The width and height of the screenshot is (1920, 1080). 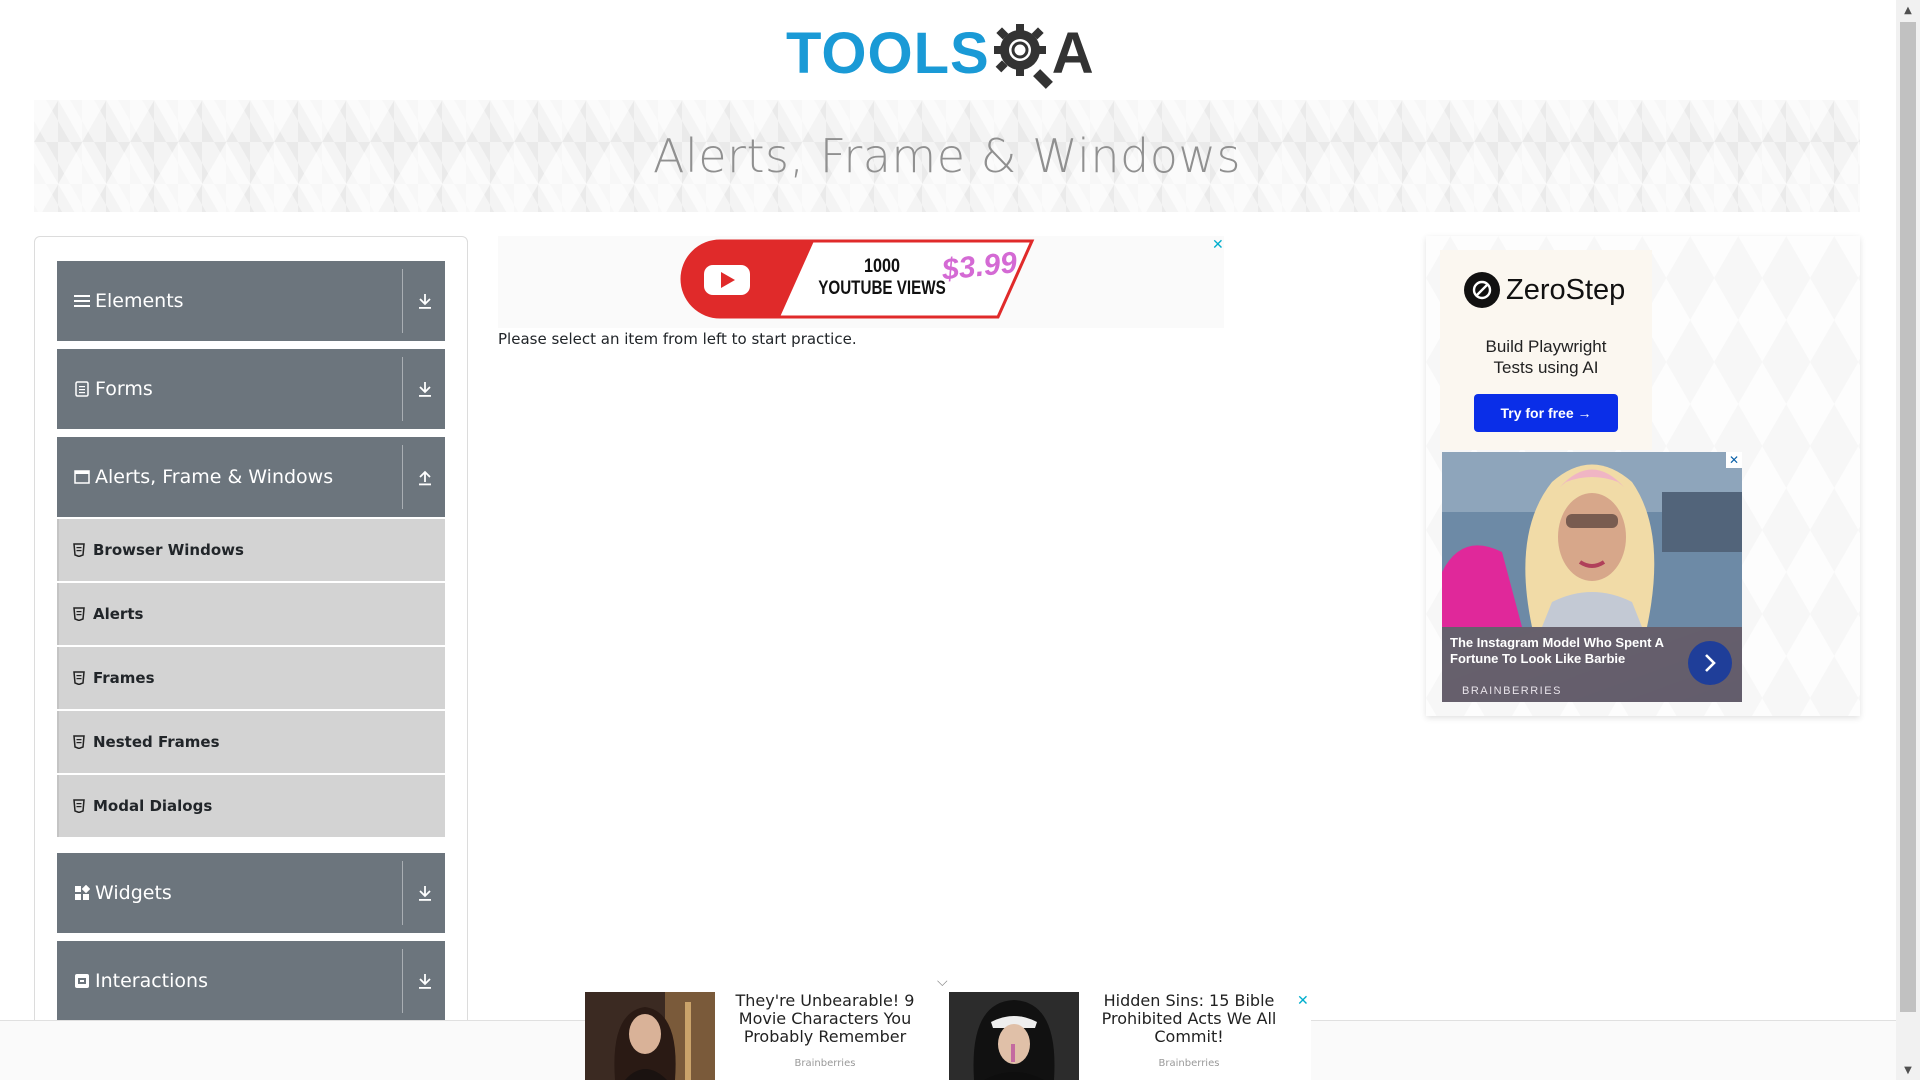 What do you see at coordinates (1218, 245) in the screenshot?
I see `ad-close-icon: ✕` at bounding box center [1218, 245].